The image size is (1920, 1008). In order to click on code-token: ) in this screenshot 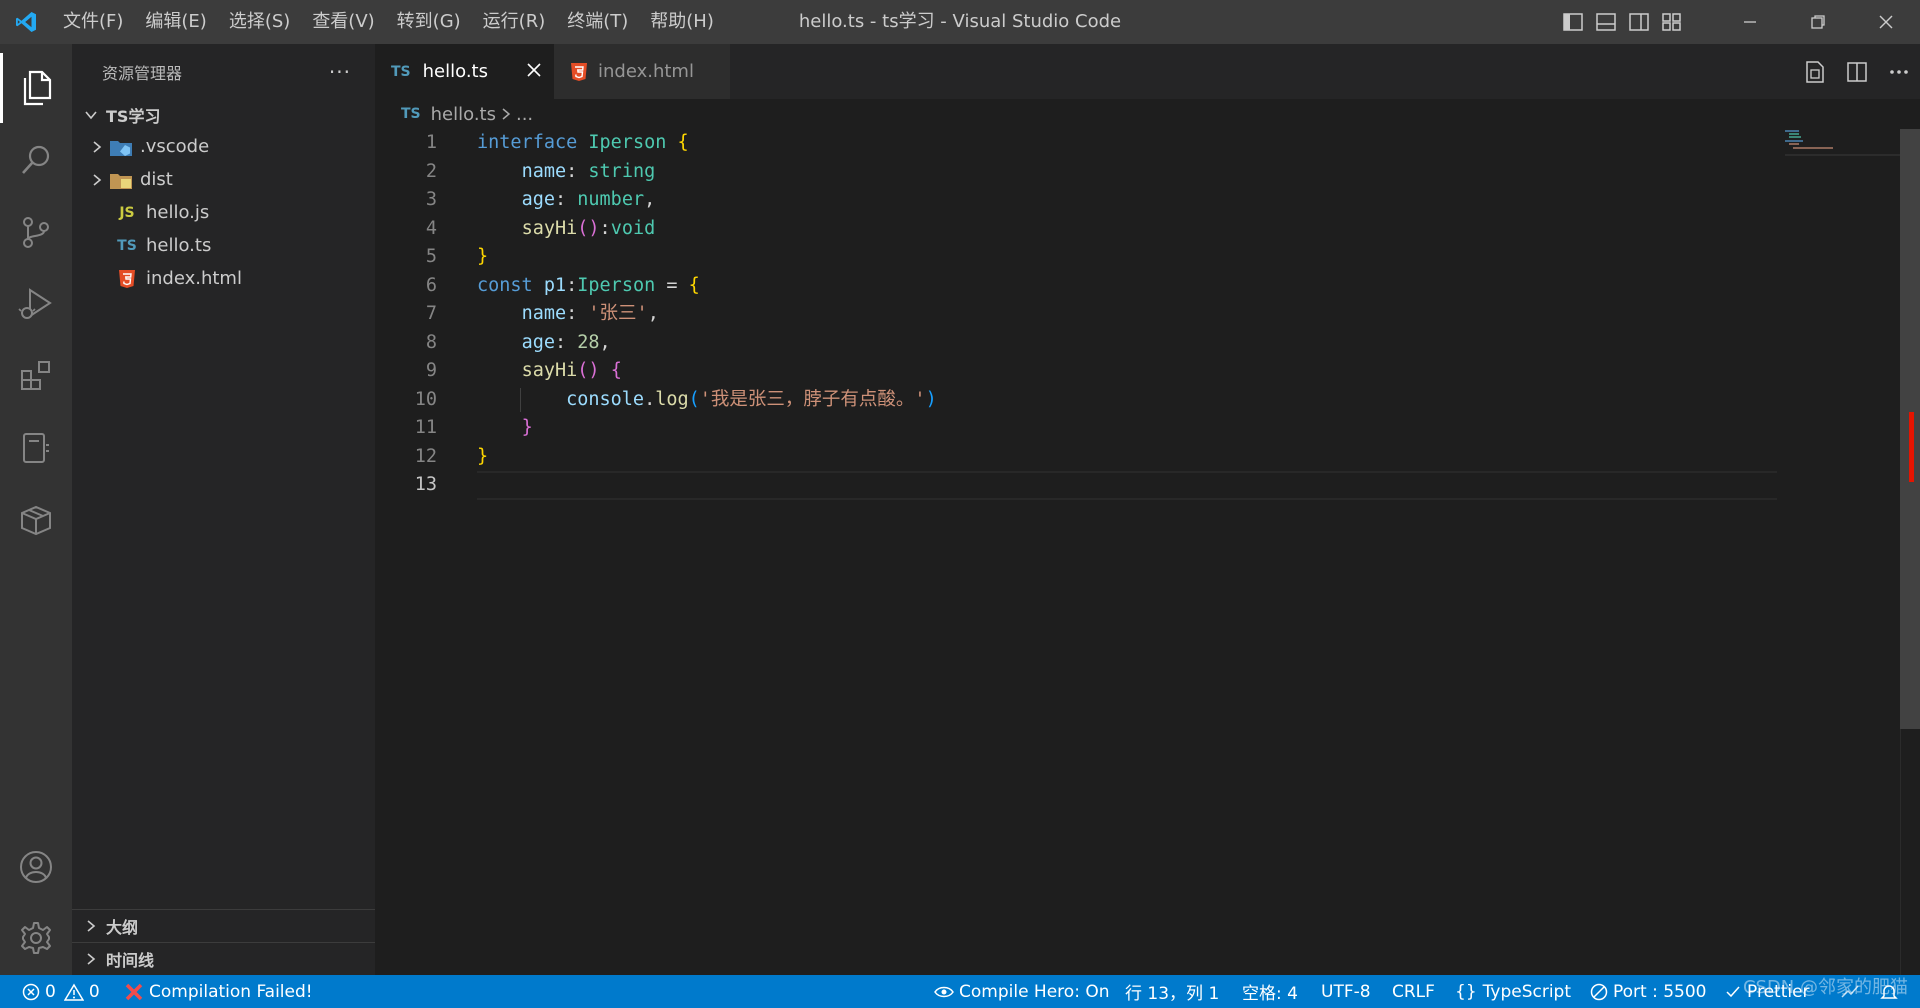, I will do `click(931, 399)`.